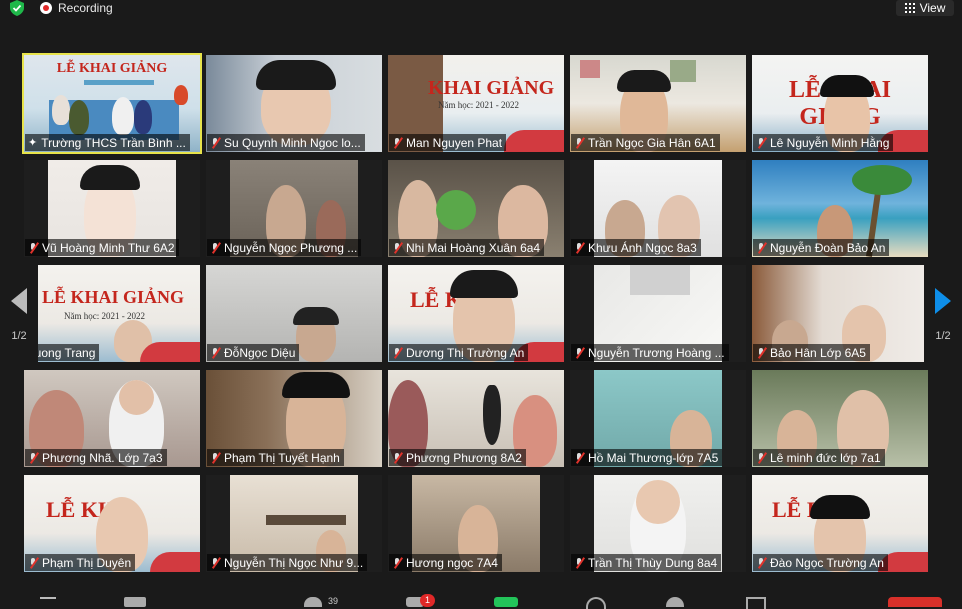 The image size is (962, 609). What do you see at coordinates (48, 603) in the screenshot?
I see `mute-icon` at bounding box center [48, 603].